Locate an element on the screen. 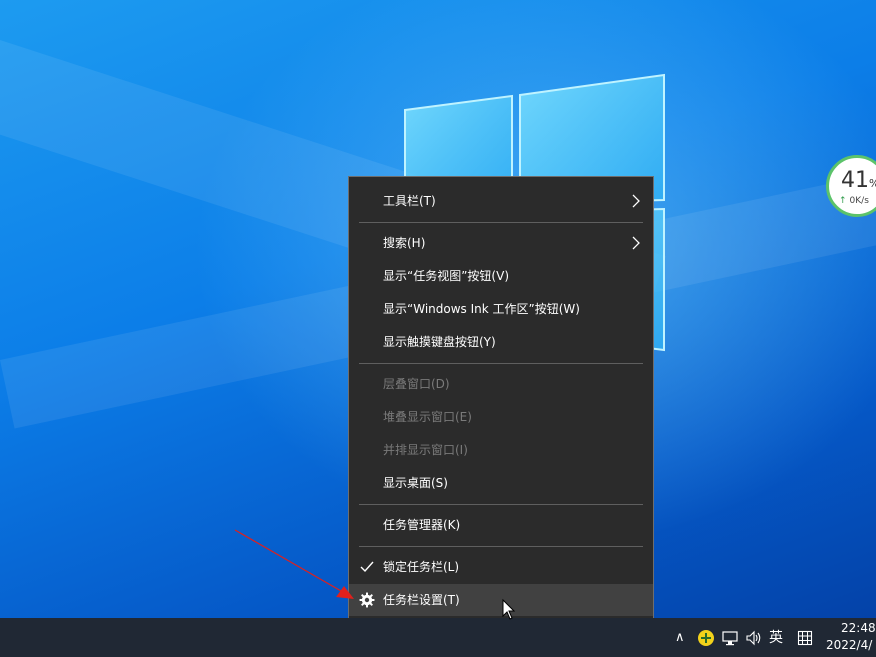 The image size is (876, 657). menu-item-show-desktop: 显示桌面(S) is located at coordinates (501, 483).